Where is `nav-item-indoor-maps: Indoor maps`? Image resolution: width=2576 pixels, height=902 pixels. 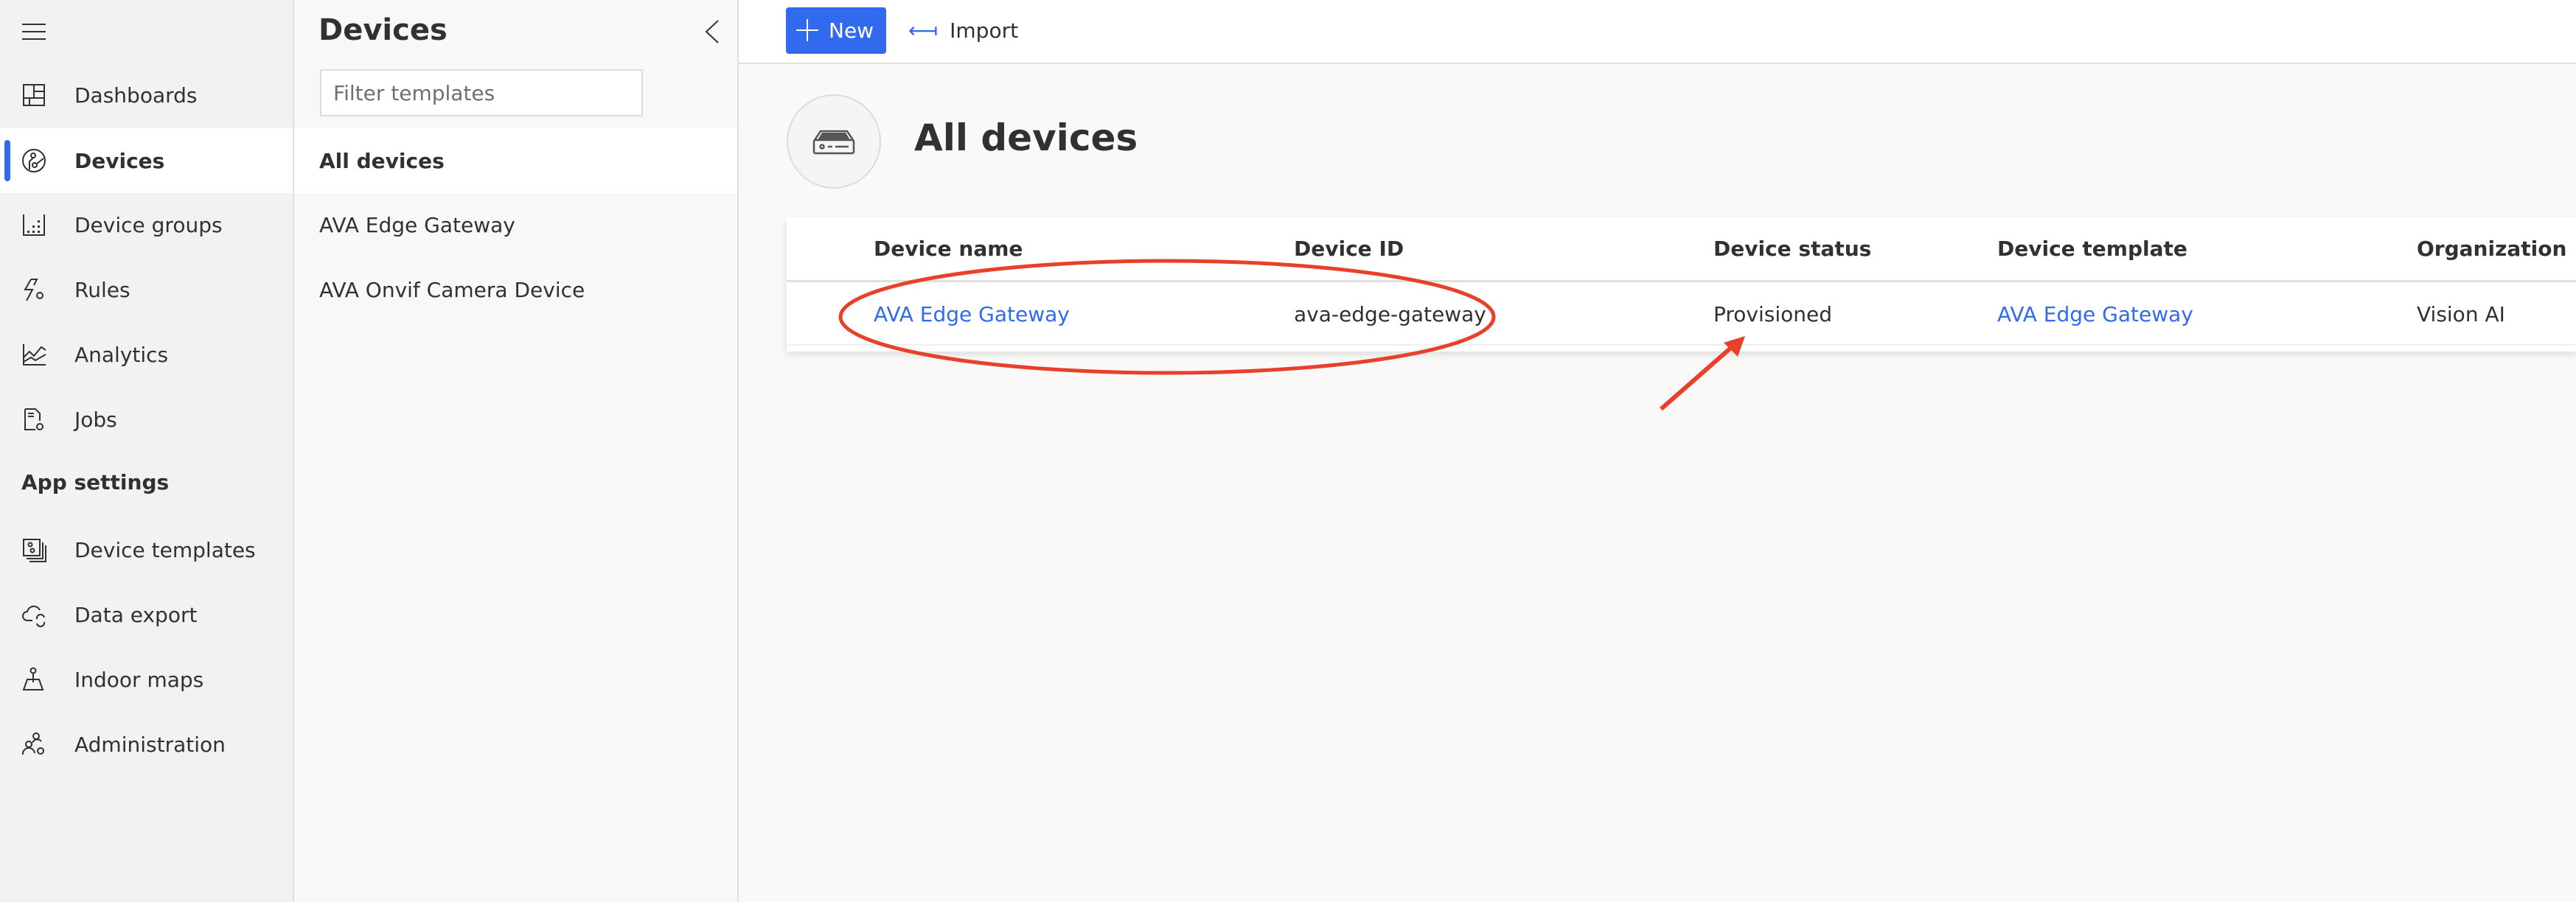
nav-item-indoor-maps: Indoor maps is located at coordinates (146, 679).